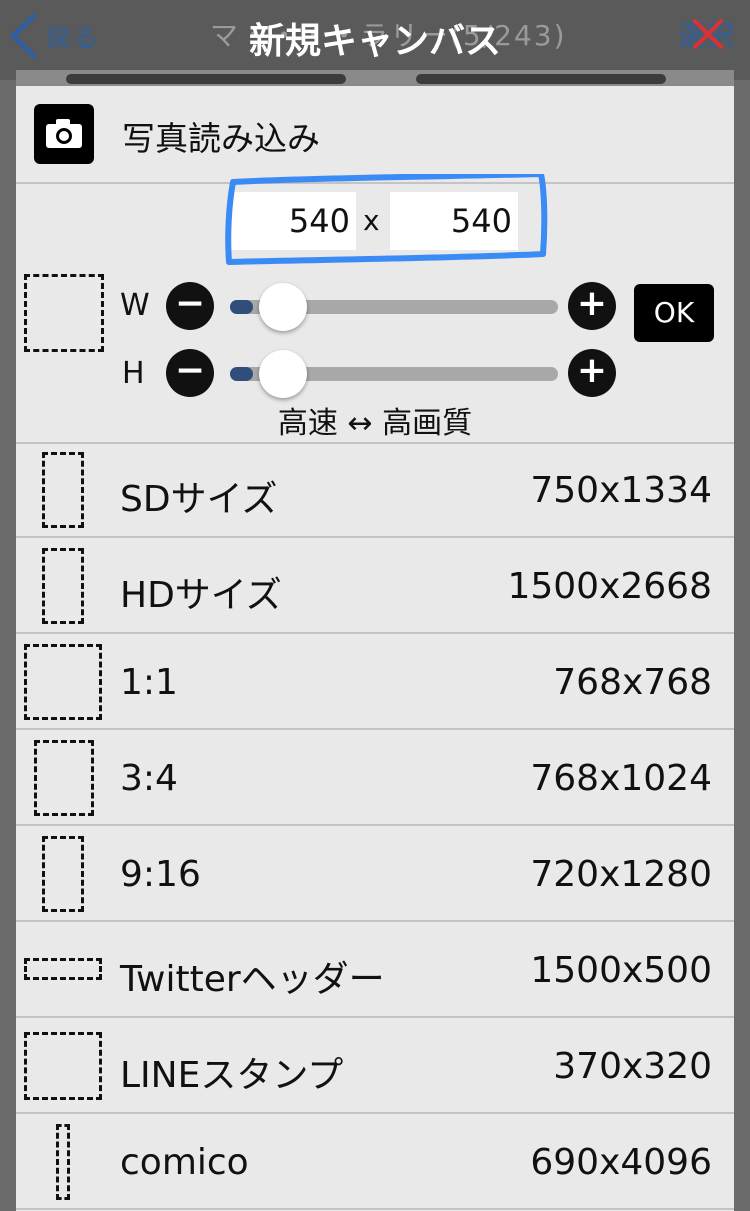  I want to click on preset-row: 9:16 720x1280, so click(375, 874).